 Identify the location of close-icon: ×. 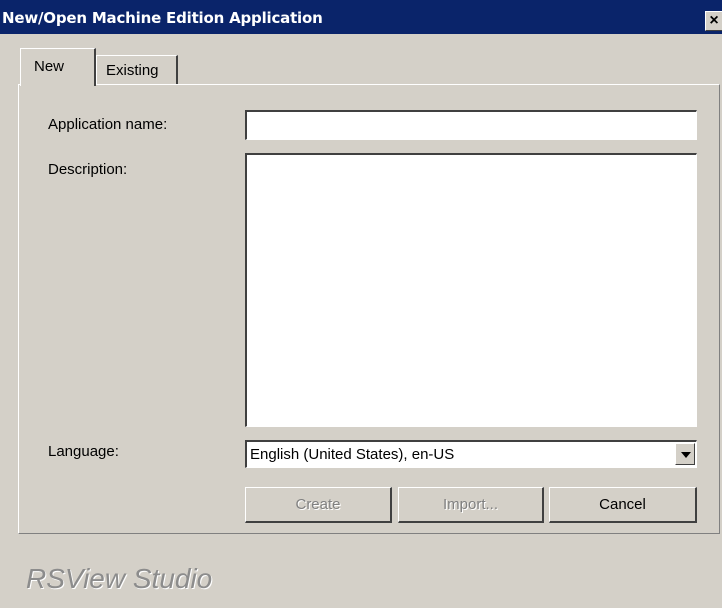
(714, 20).